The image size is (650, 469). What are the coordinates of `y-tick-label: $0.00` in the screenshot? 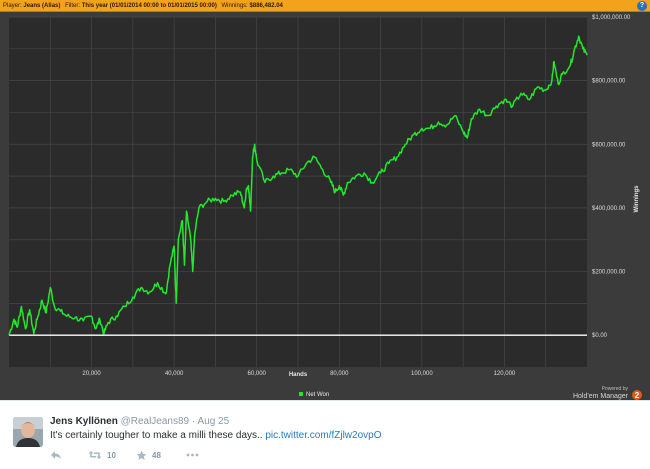 It's located at (600, 336).